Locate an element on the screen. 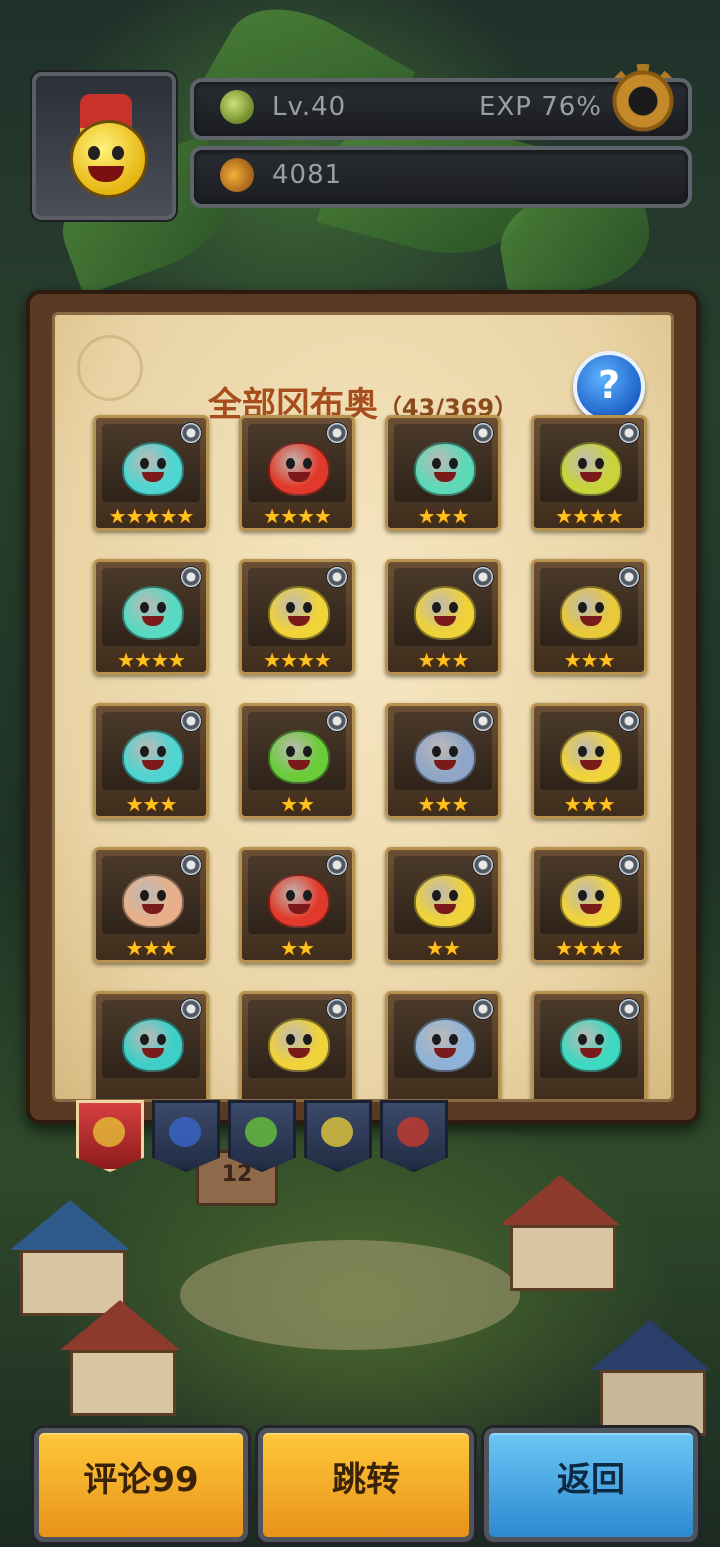 This screenshot has width=720, height=1547. level-text: Lv.40 is located at coordinates (309, 107).